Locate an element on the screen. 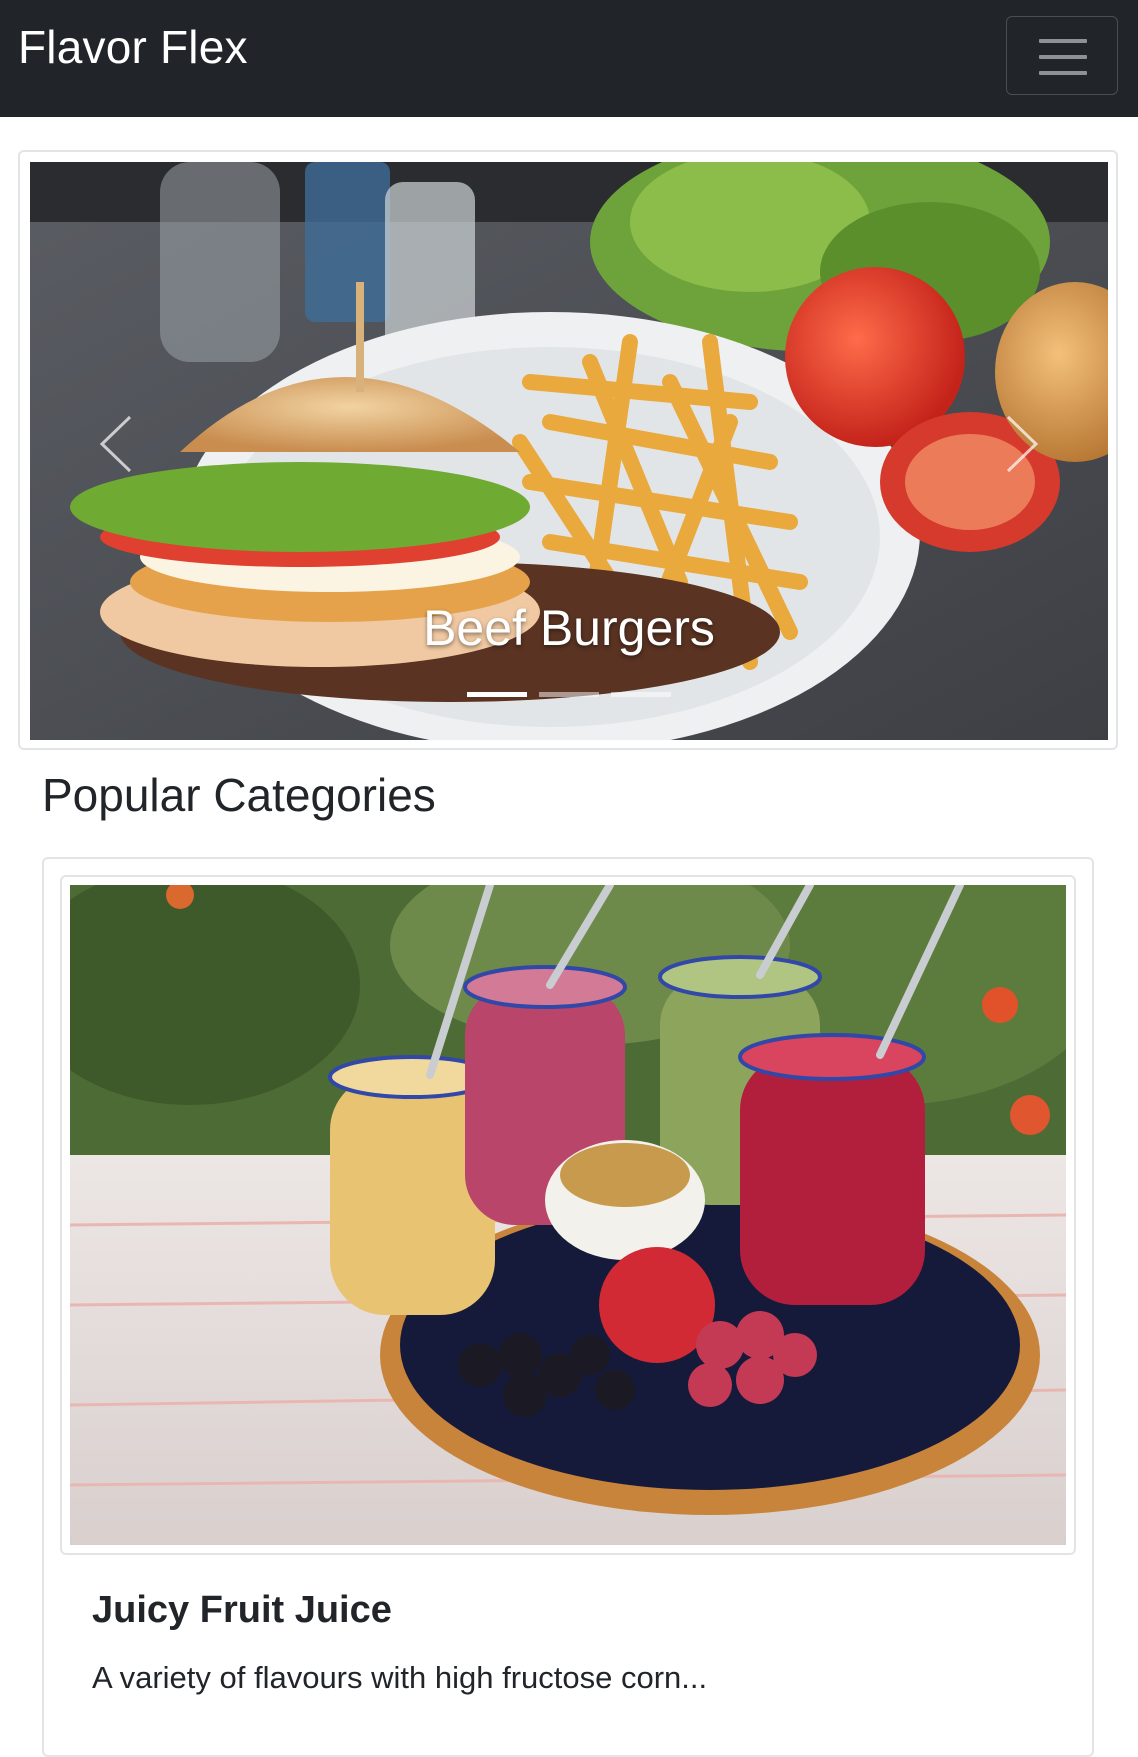 The width and height of the screenshot is (1138, 1757). chevron-left-icon is located at coordinates (115, 444).